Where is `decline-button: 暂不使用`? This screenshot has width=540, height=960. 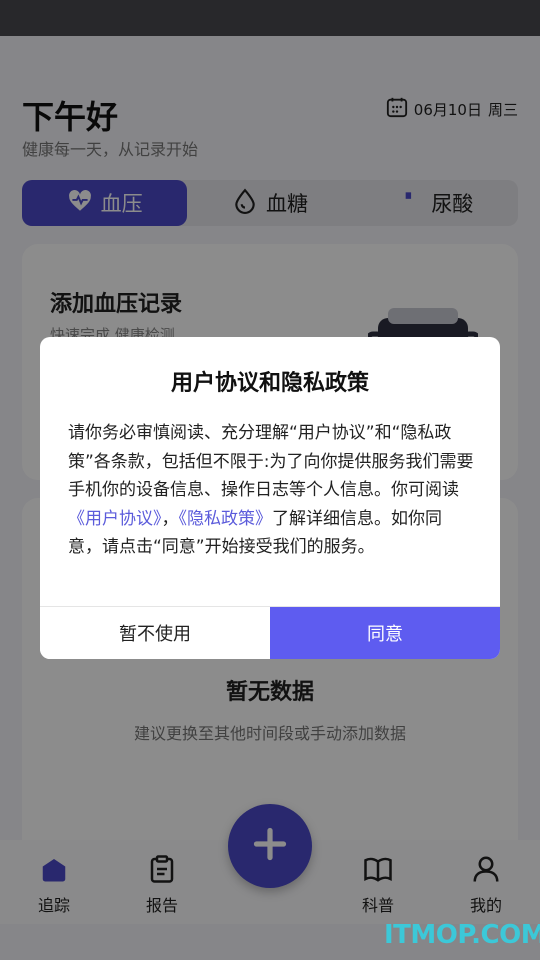
decline-button: 暂不使用 is located at coordinates (155, 633).